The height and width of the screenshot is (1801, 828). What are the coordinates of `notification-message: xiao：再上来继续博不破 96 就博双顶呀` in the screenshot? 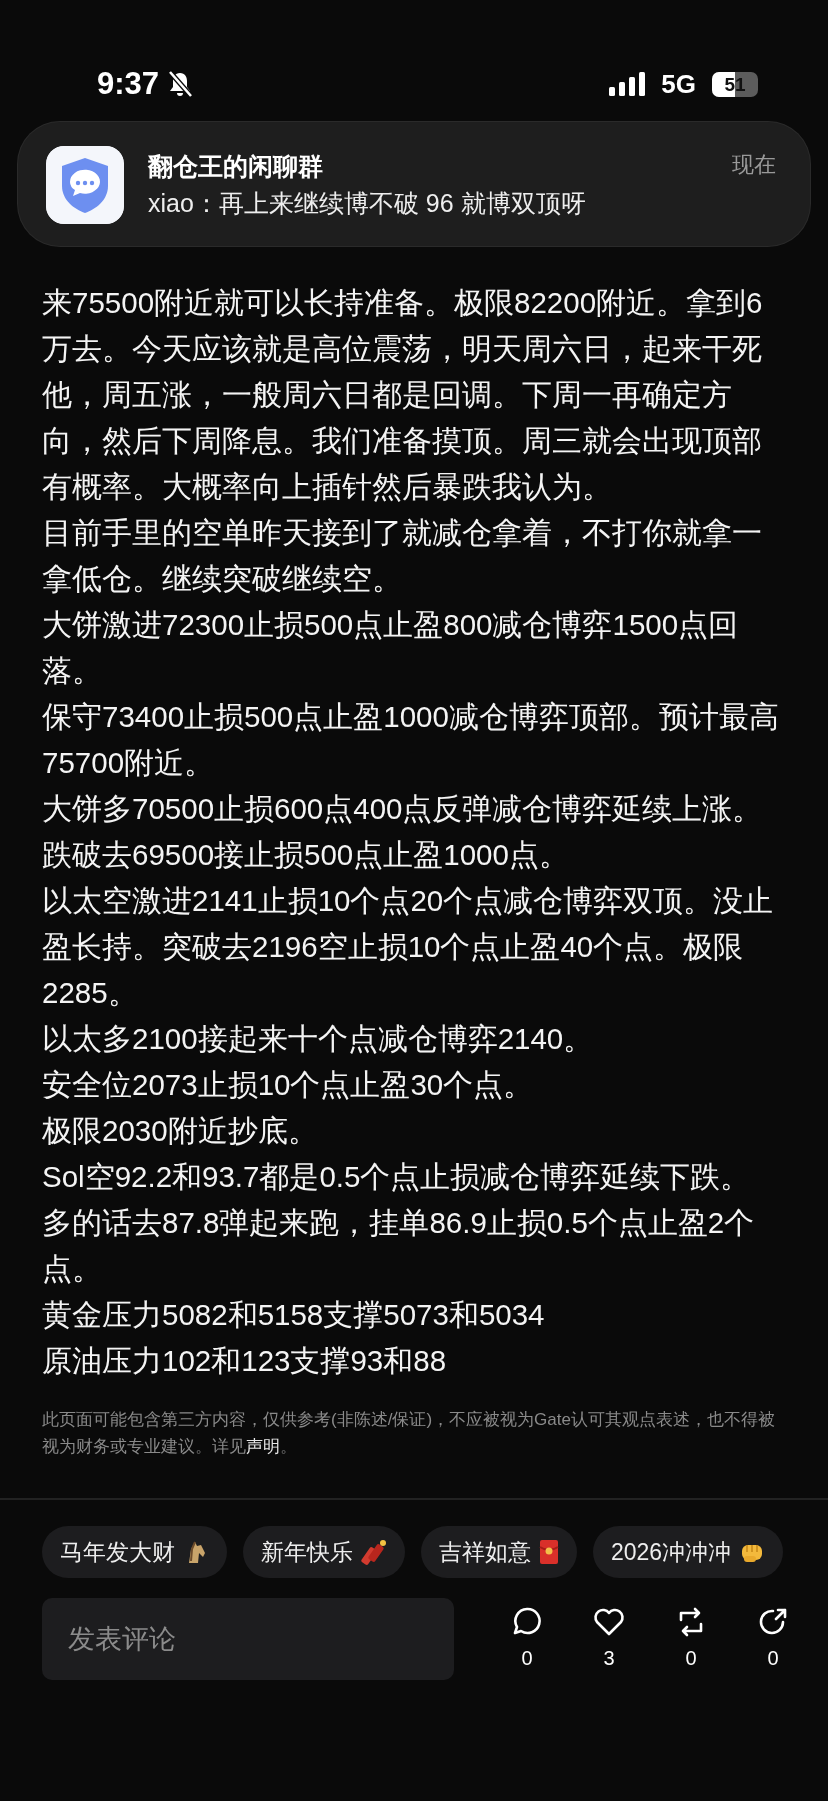 It's located at (367, 203).